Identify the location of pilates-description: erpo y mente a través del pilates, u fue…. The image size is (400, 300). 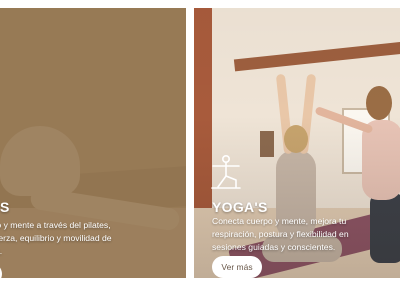
(66, 238).